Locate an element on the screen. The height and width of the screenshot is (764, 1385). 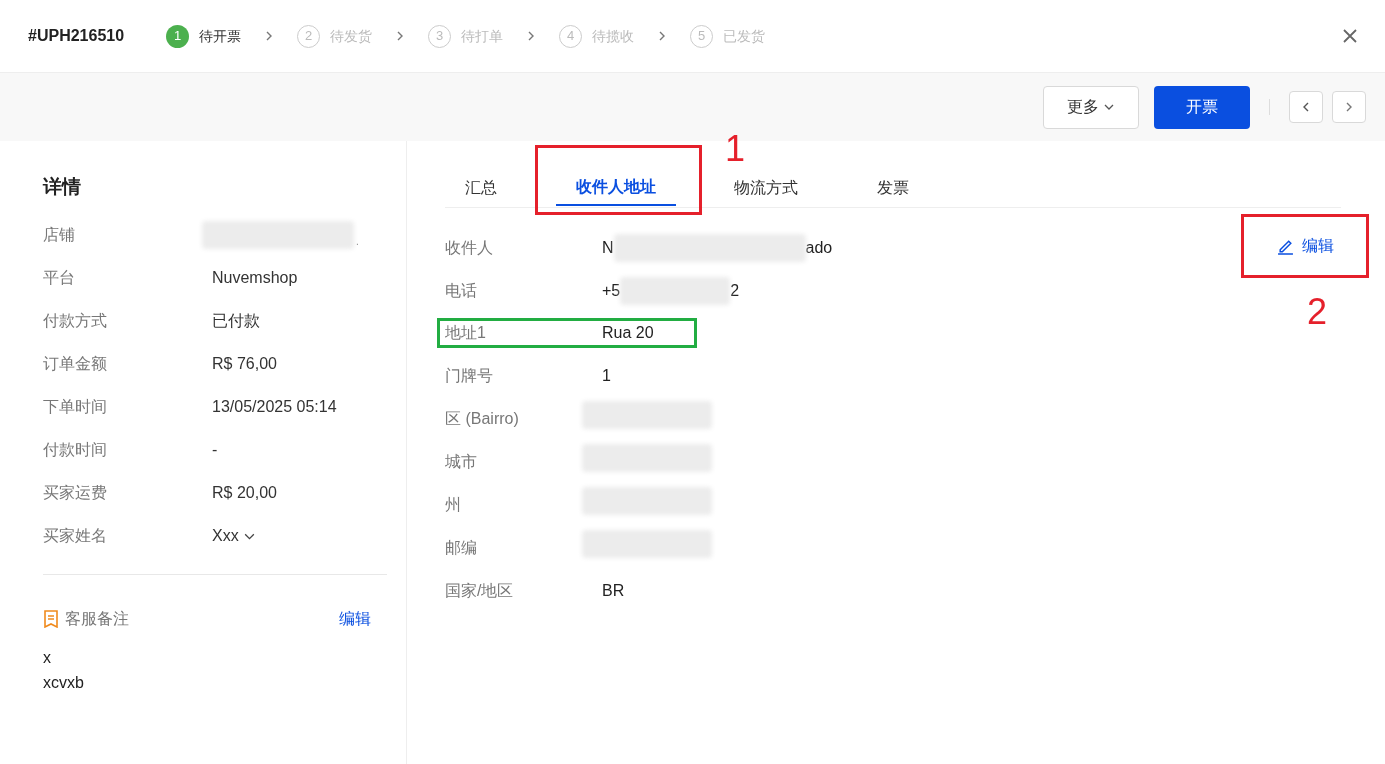
buyer-name-dropdown: Xxx is located at coordinates (234, 536).